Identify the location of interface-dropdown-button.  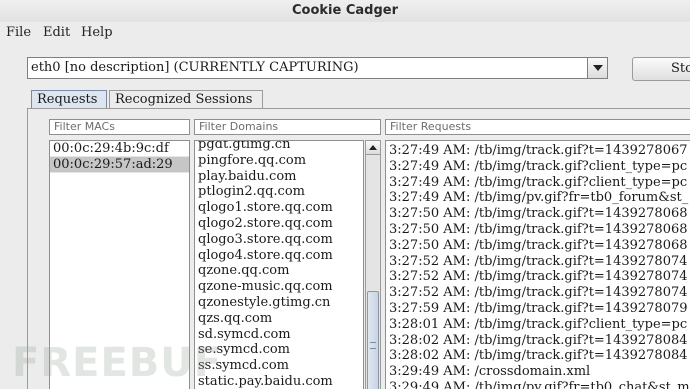
(597, 68).